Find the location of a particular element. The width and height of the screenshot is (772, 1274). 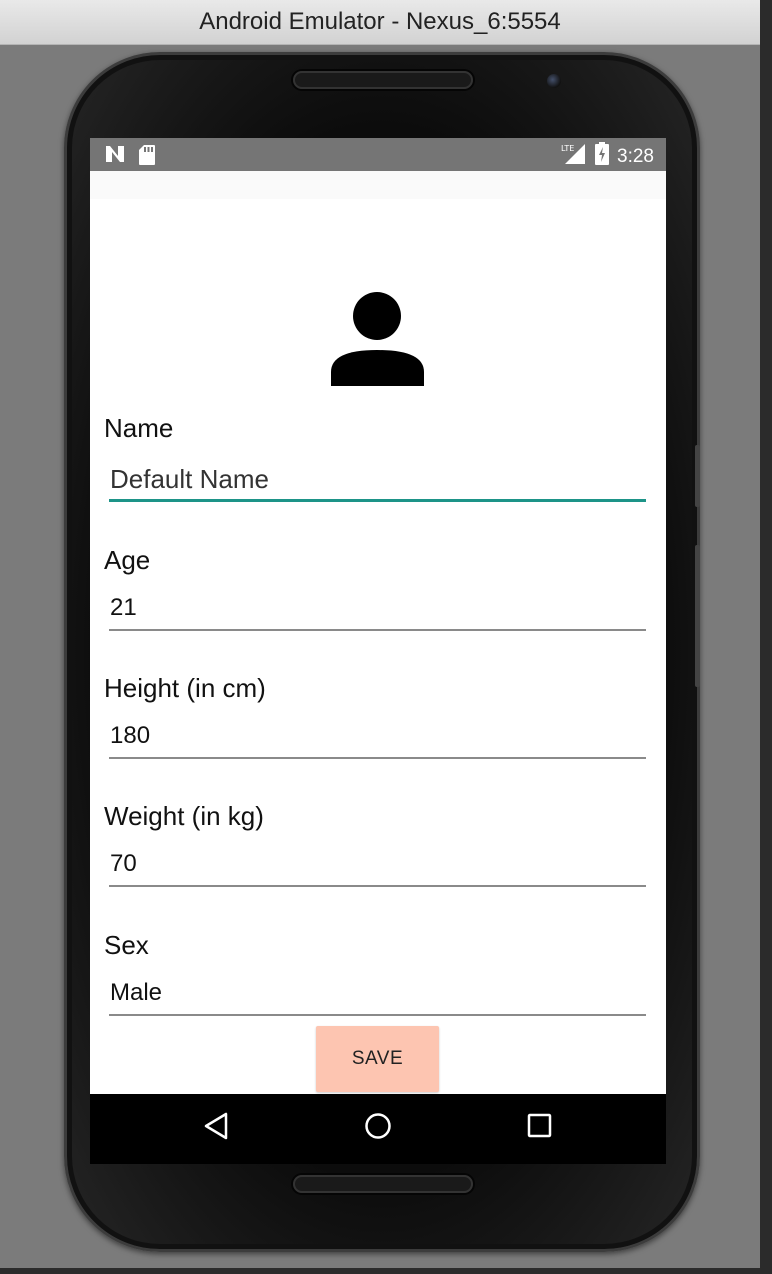

lte-signal-icon: LTE is located at coordinates (574, 156).